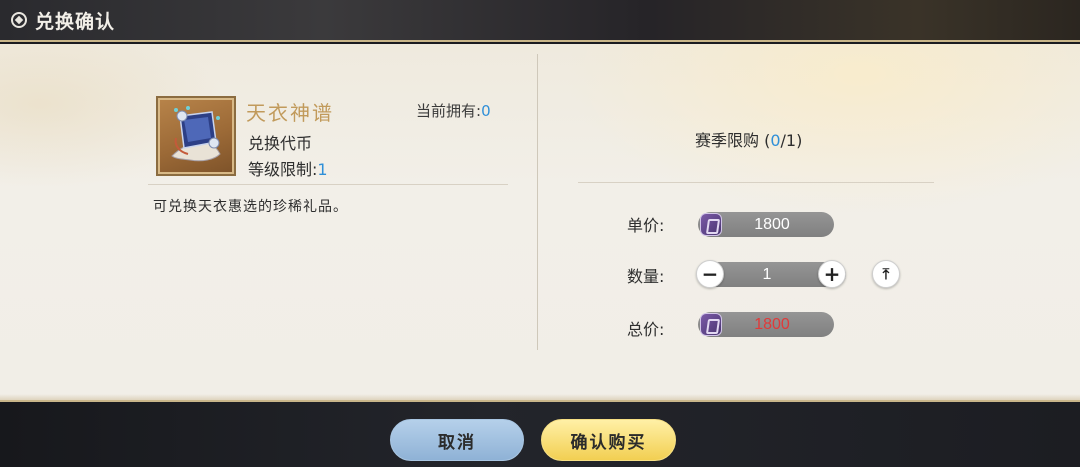  Describe the element at coordinates (646, 329) in the screenshot. I see `total-price-label: 总价:` at that location.